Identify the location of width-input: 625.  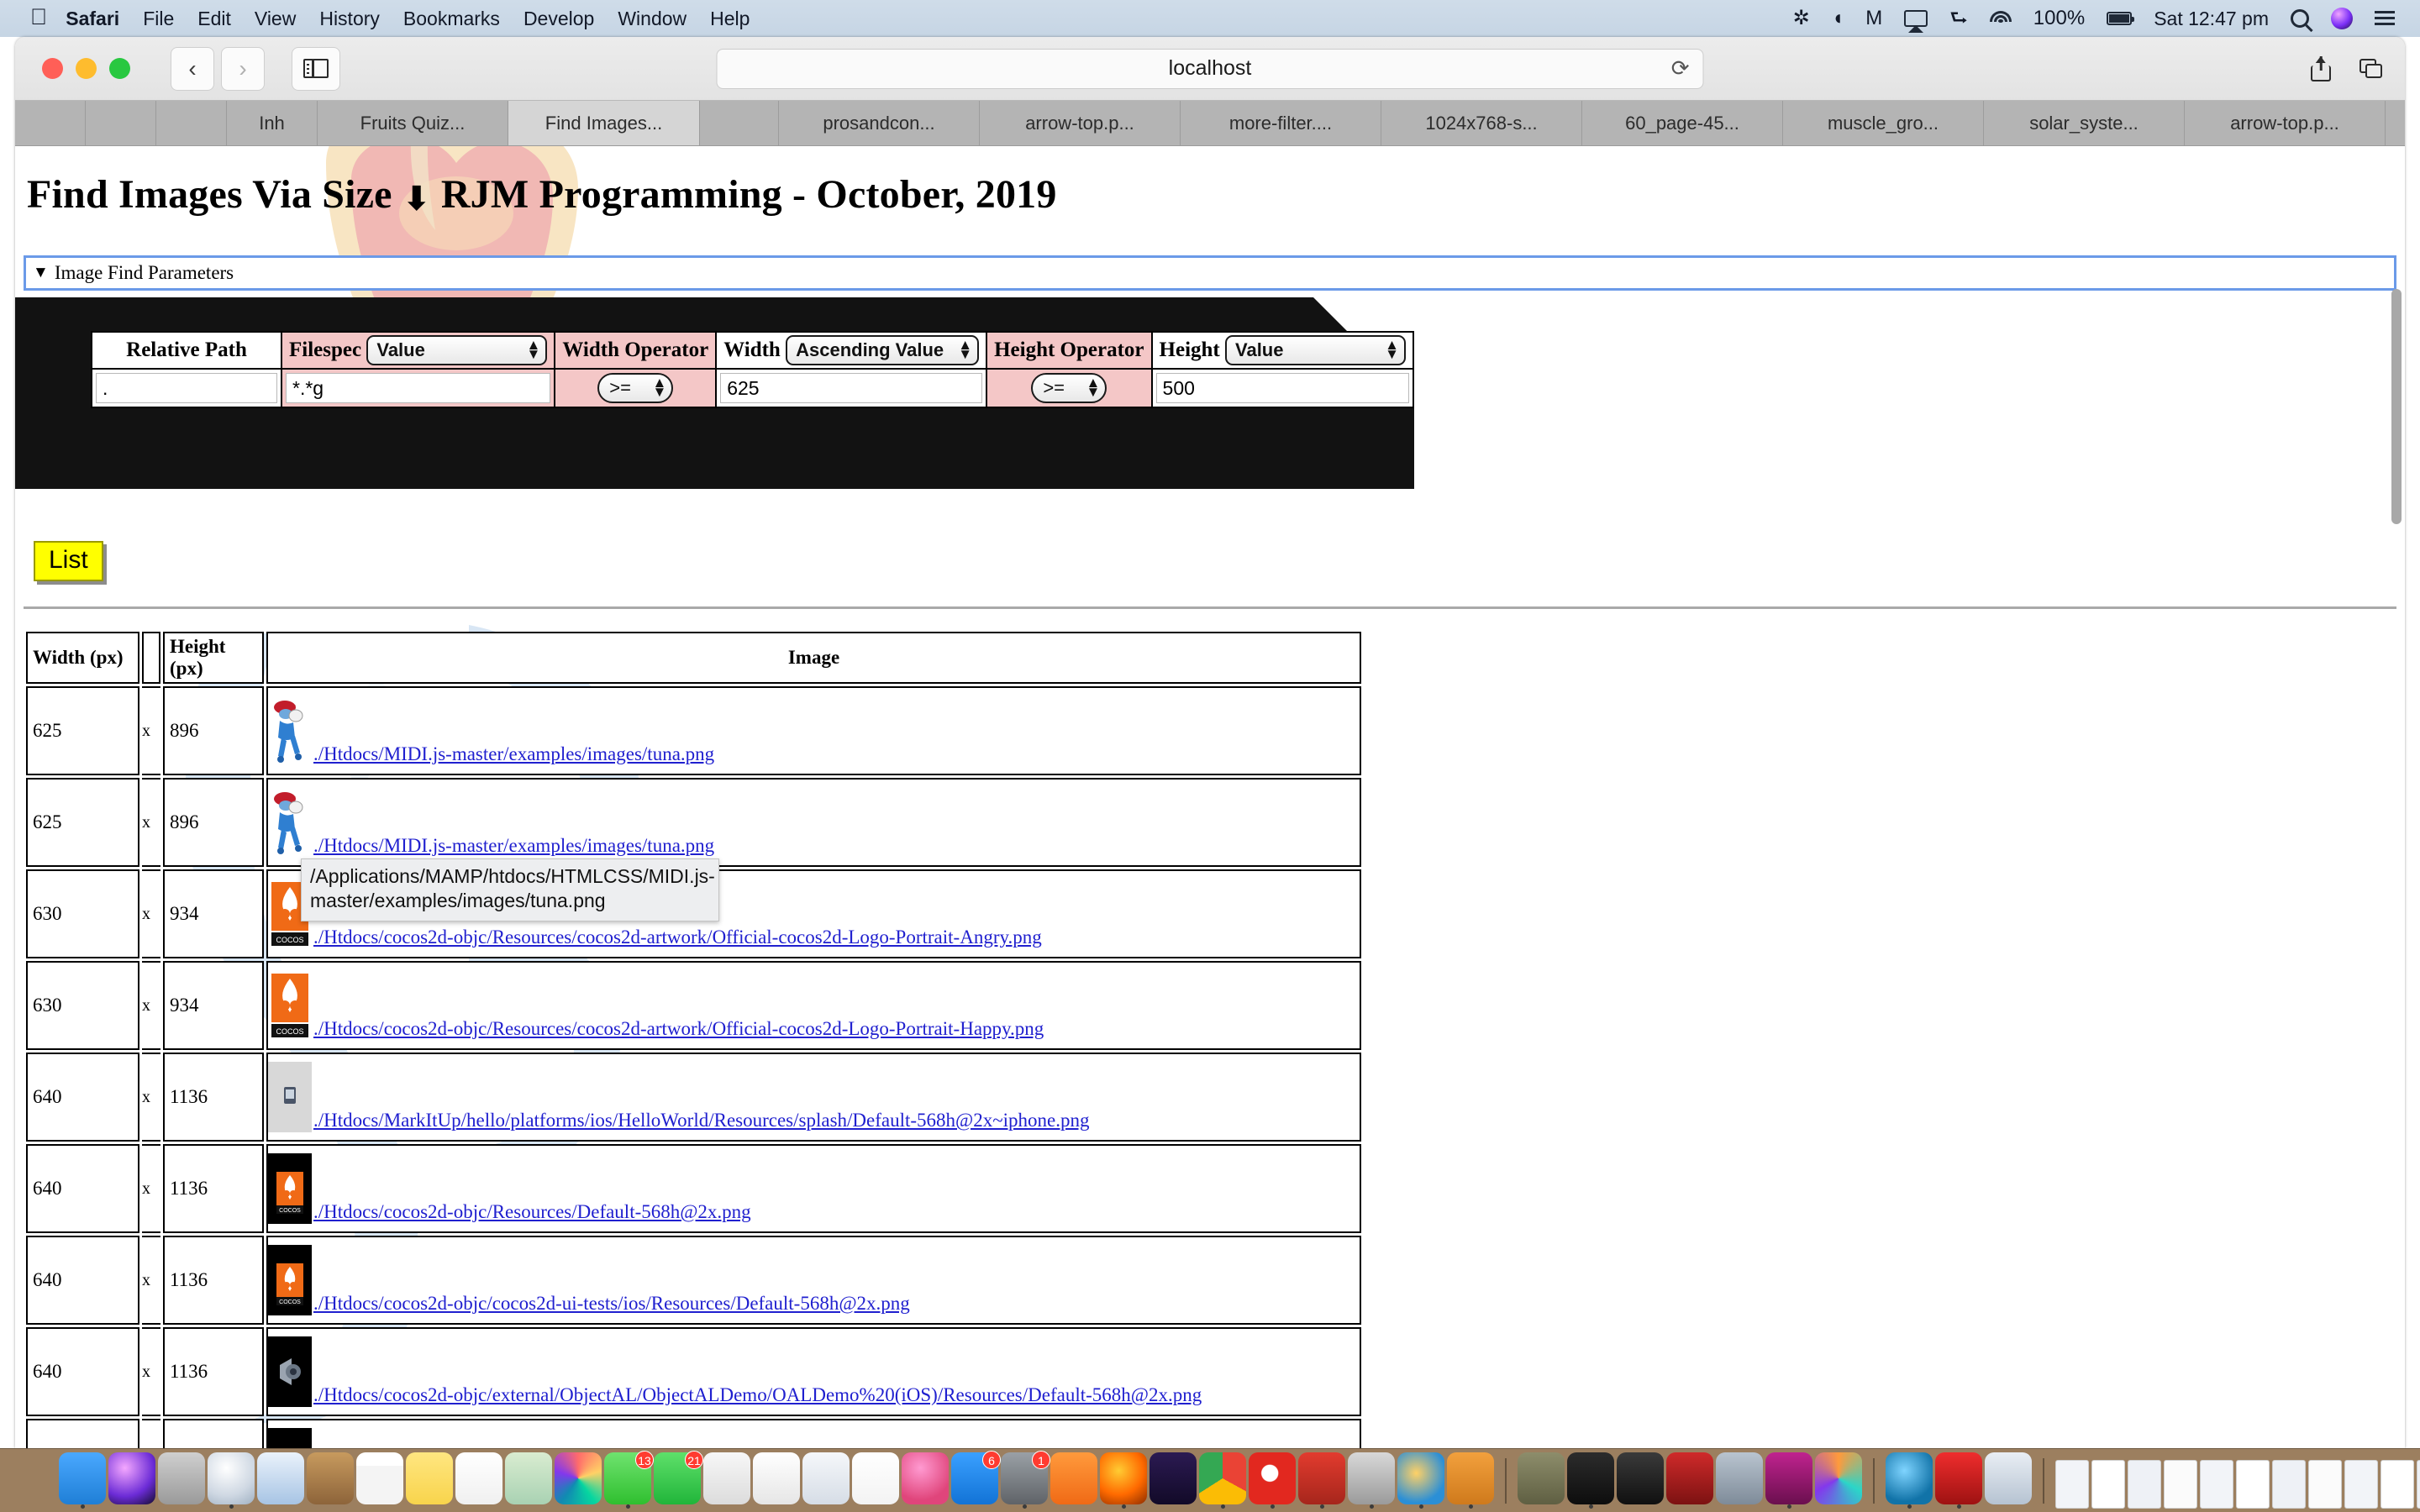
(852, 388).